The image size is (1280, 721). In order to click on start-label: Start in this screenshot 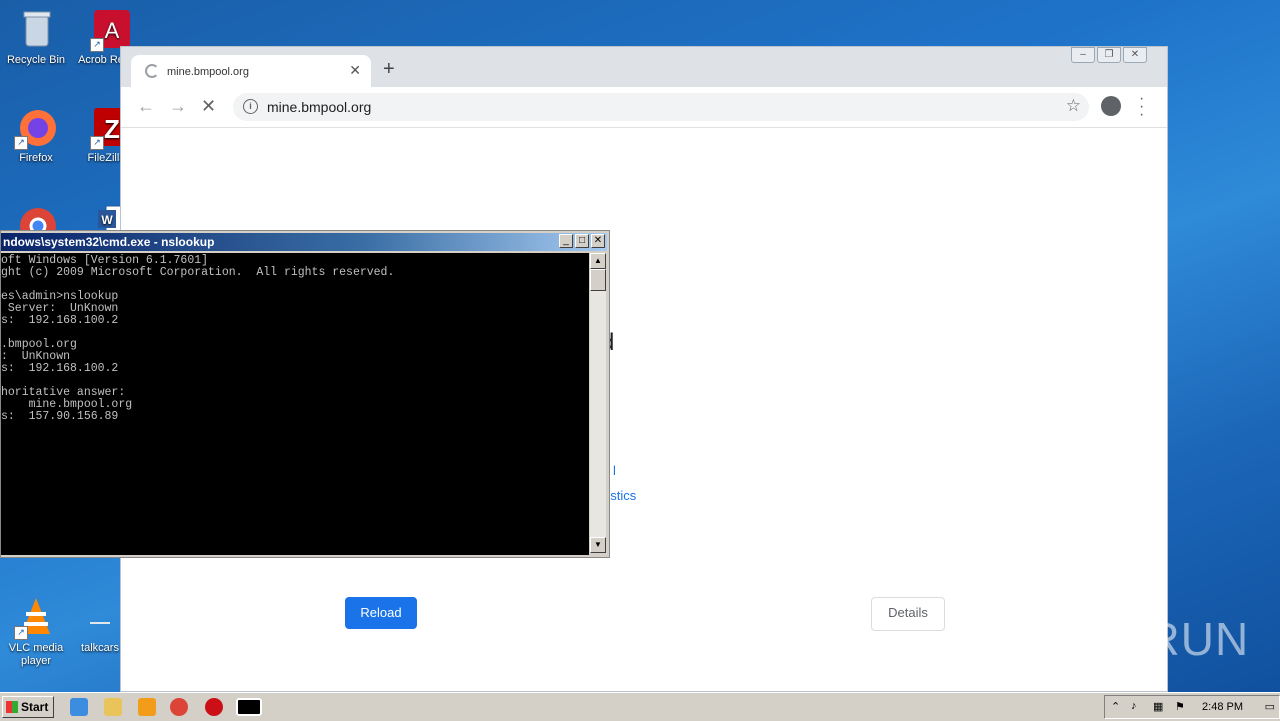, I will do `click(35, 707)`.